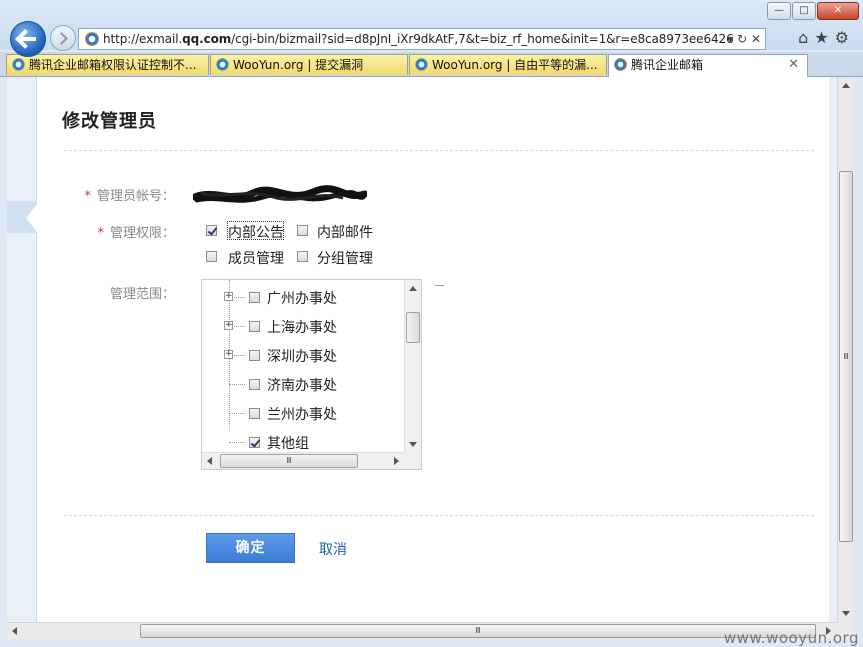 Image resolution: width=863 pixels, height=647 pixels. Describe the element at coordinates (256, 233) in the screenshot. I see `permission-label-announcement: 内部公告` at that location.